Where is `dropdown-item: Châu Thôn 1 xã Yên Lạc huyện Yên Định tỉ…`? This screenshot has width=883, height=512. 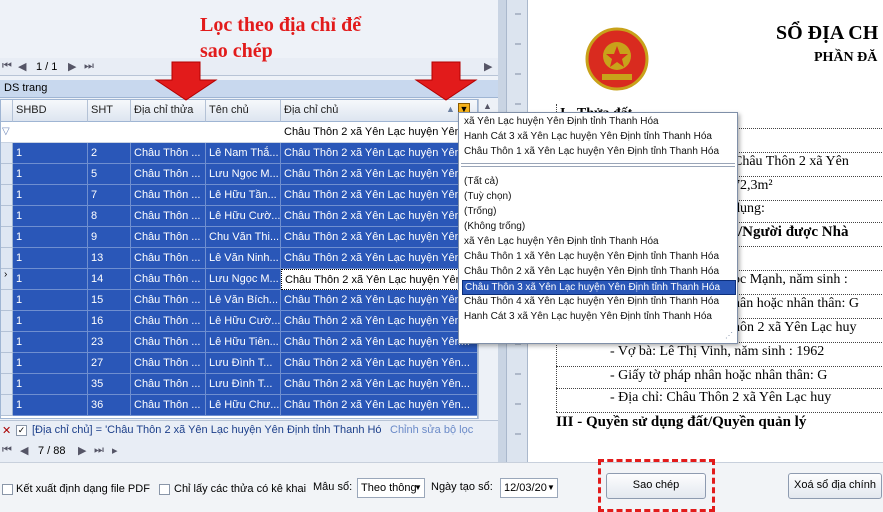
dropdown-item: Châu Thôn 1 xã Yên Lạc huyện Yên Định tỉ… is located at coordinates (599, 257).